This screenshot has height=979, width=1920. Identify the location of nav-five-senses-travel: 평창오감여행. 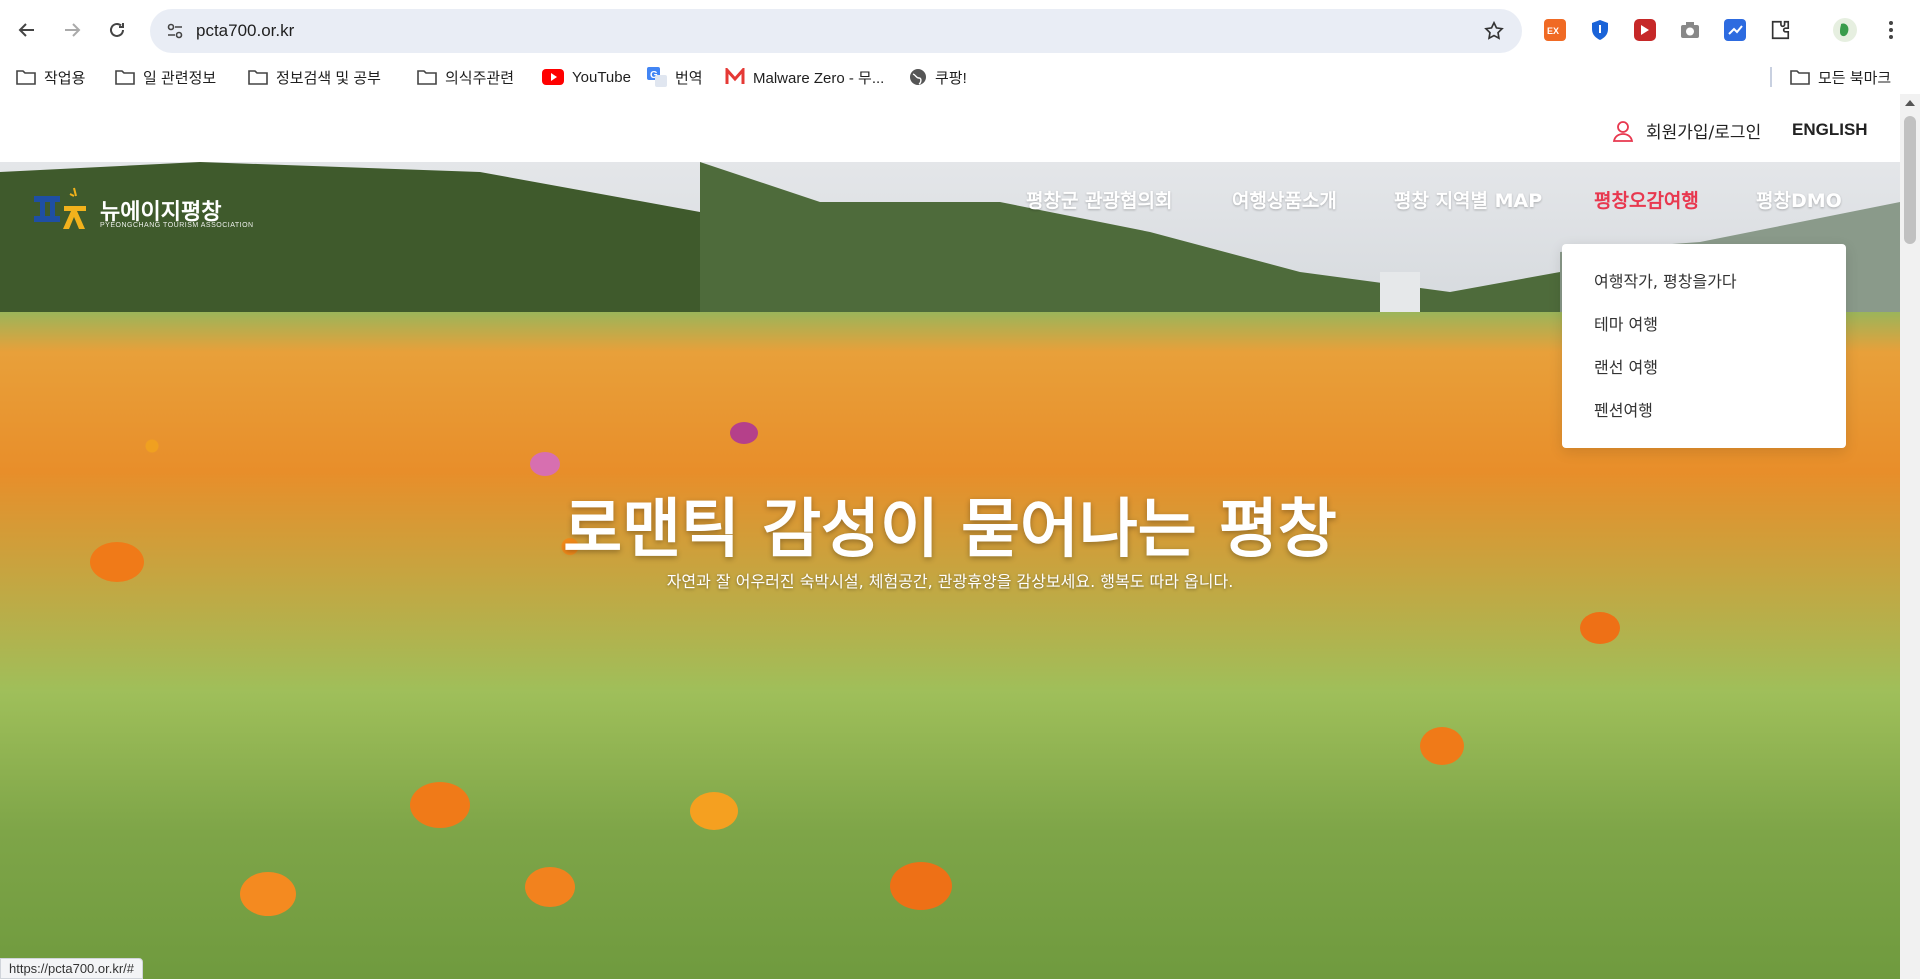
(1646, 199).